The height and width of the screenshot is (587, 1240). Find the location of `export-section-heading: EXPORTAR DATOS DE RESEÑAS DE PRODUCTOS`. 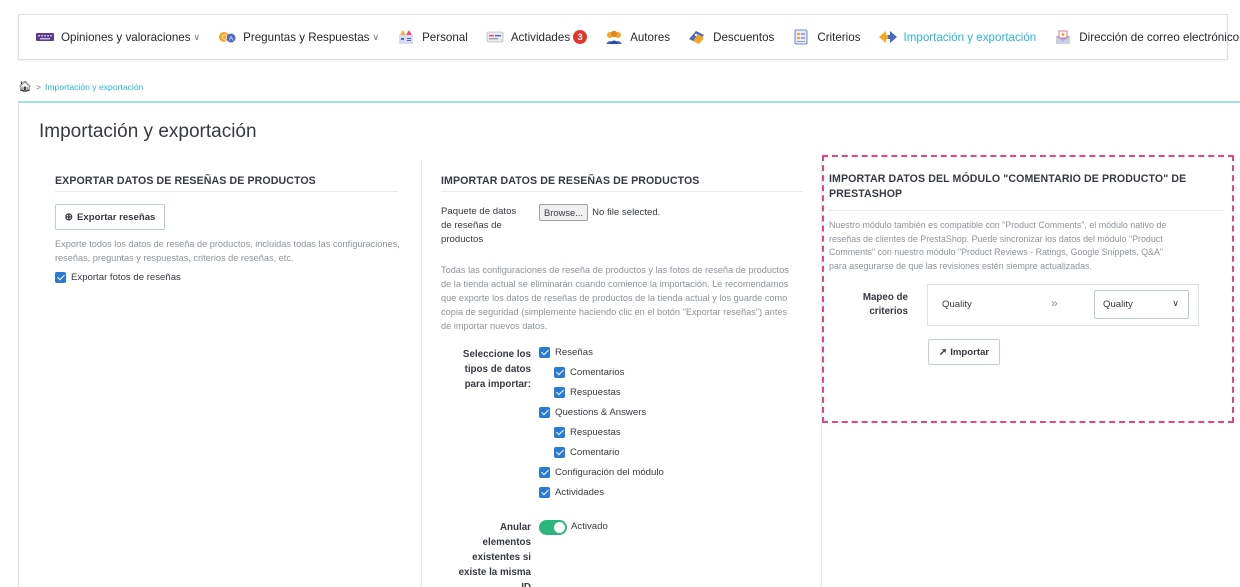

export-section-heading: EXPORTAR DATOS DE RESEÑAS DE PRODUCTOS is located at coordinates (185, 181).